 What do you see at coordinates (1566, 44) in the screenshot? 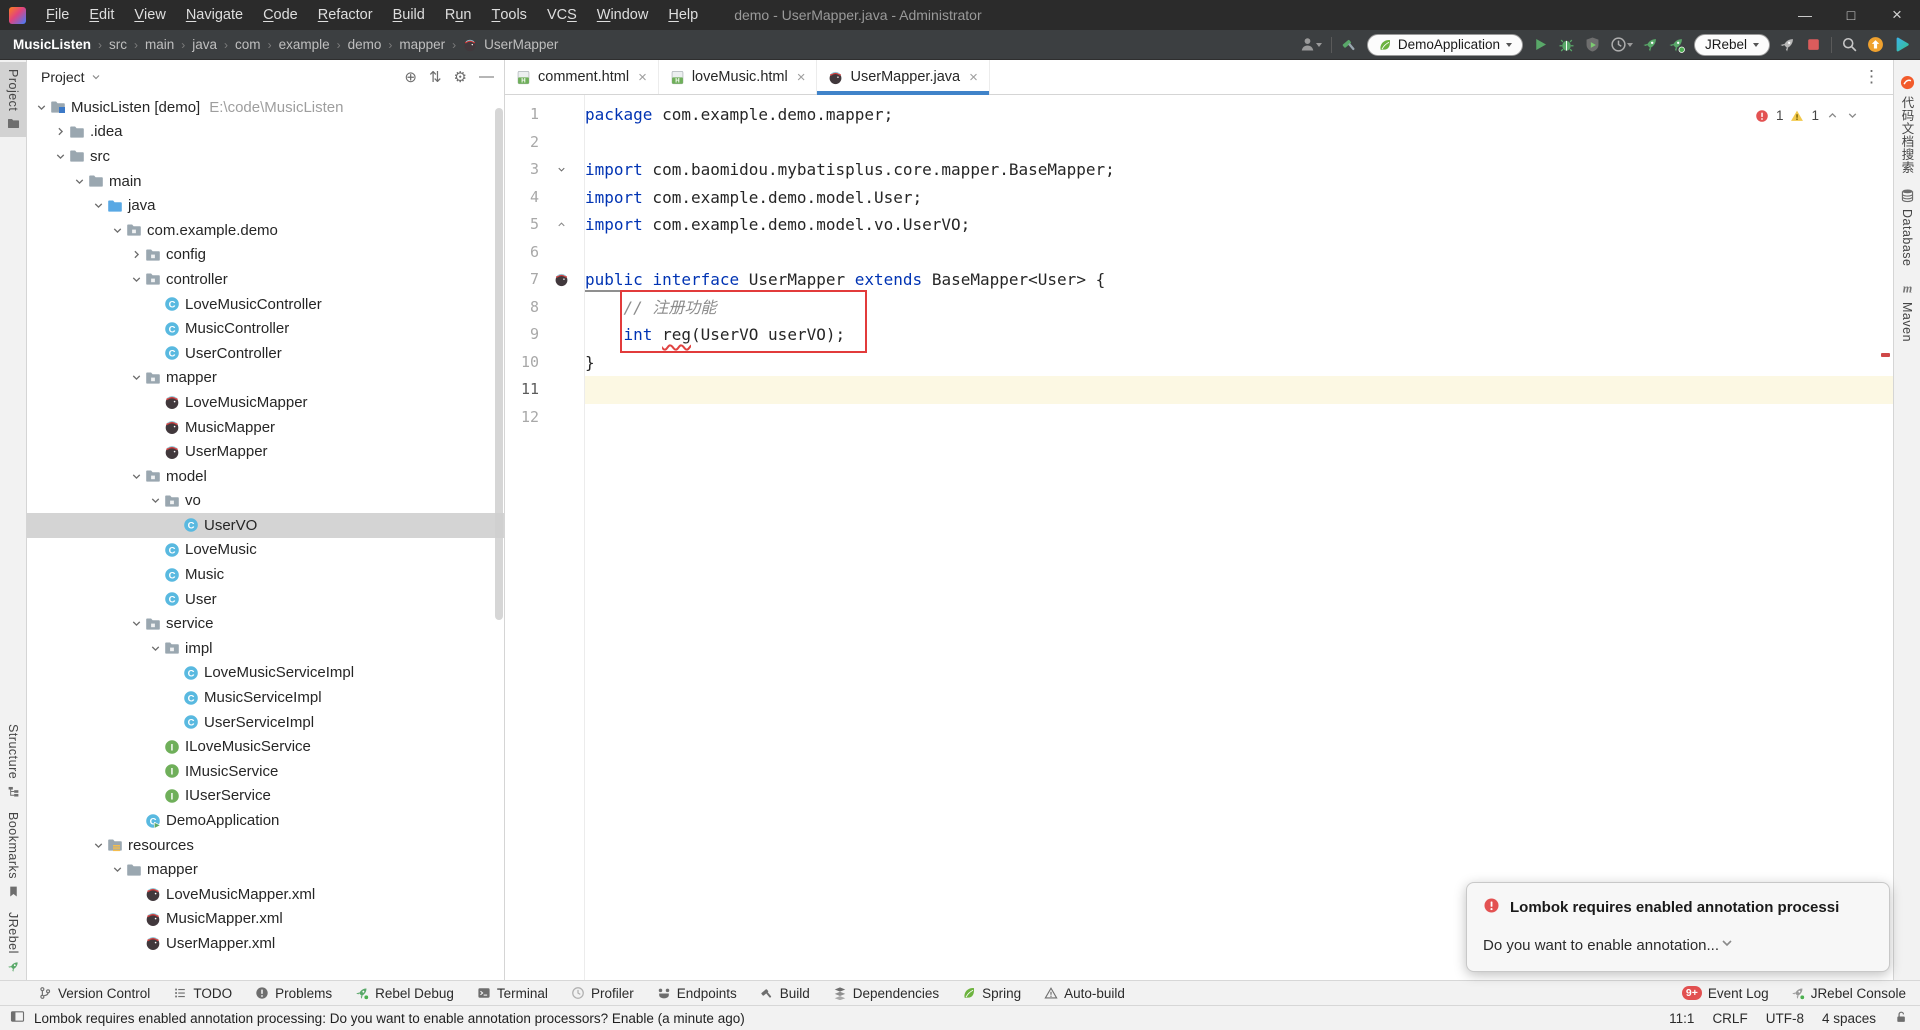
I see `debug-bug-button` at bounding box center [1566, 44].